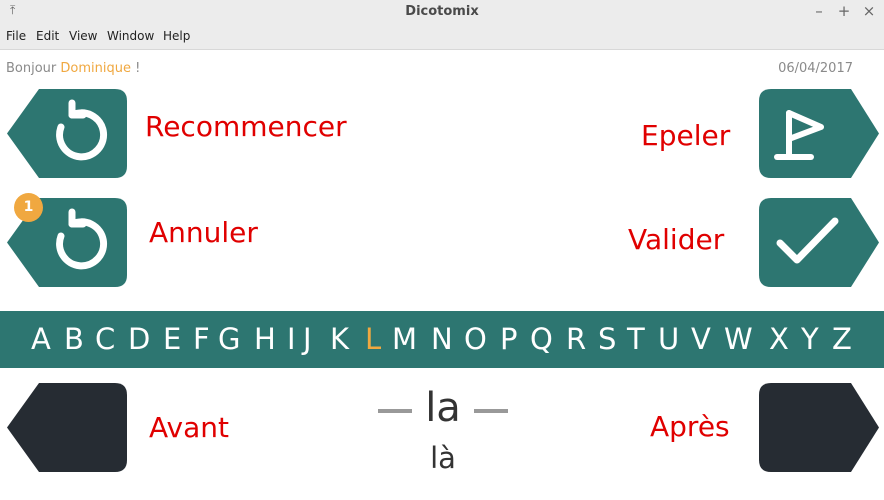 The image size is (884, 500). I want to click on letter-o: O, so click(475, 339).